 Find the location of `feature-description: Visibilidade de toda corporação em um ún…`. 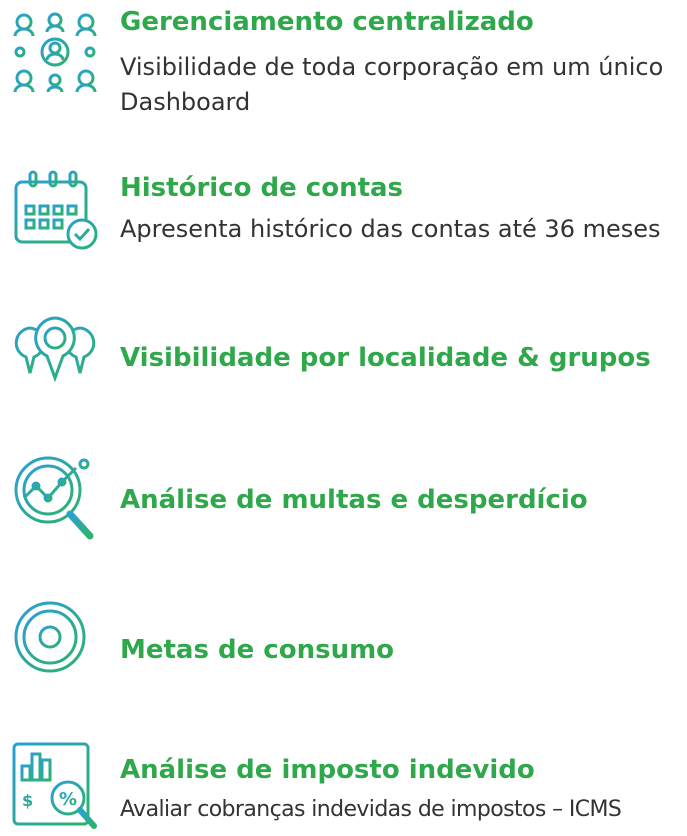

feature-description: Visibilidade de toda corporação em um ún… is located at coordinates (392, 84).